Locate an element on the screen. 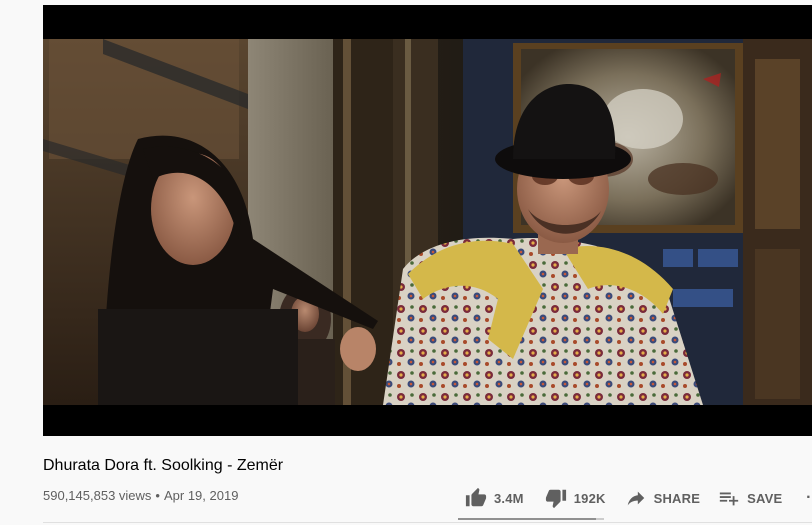  publish-date: Apr 19, 2019 is located at coordinates (201, 495).